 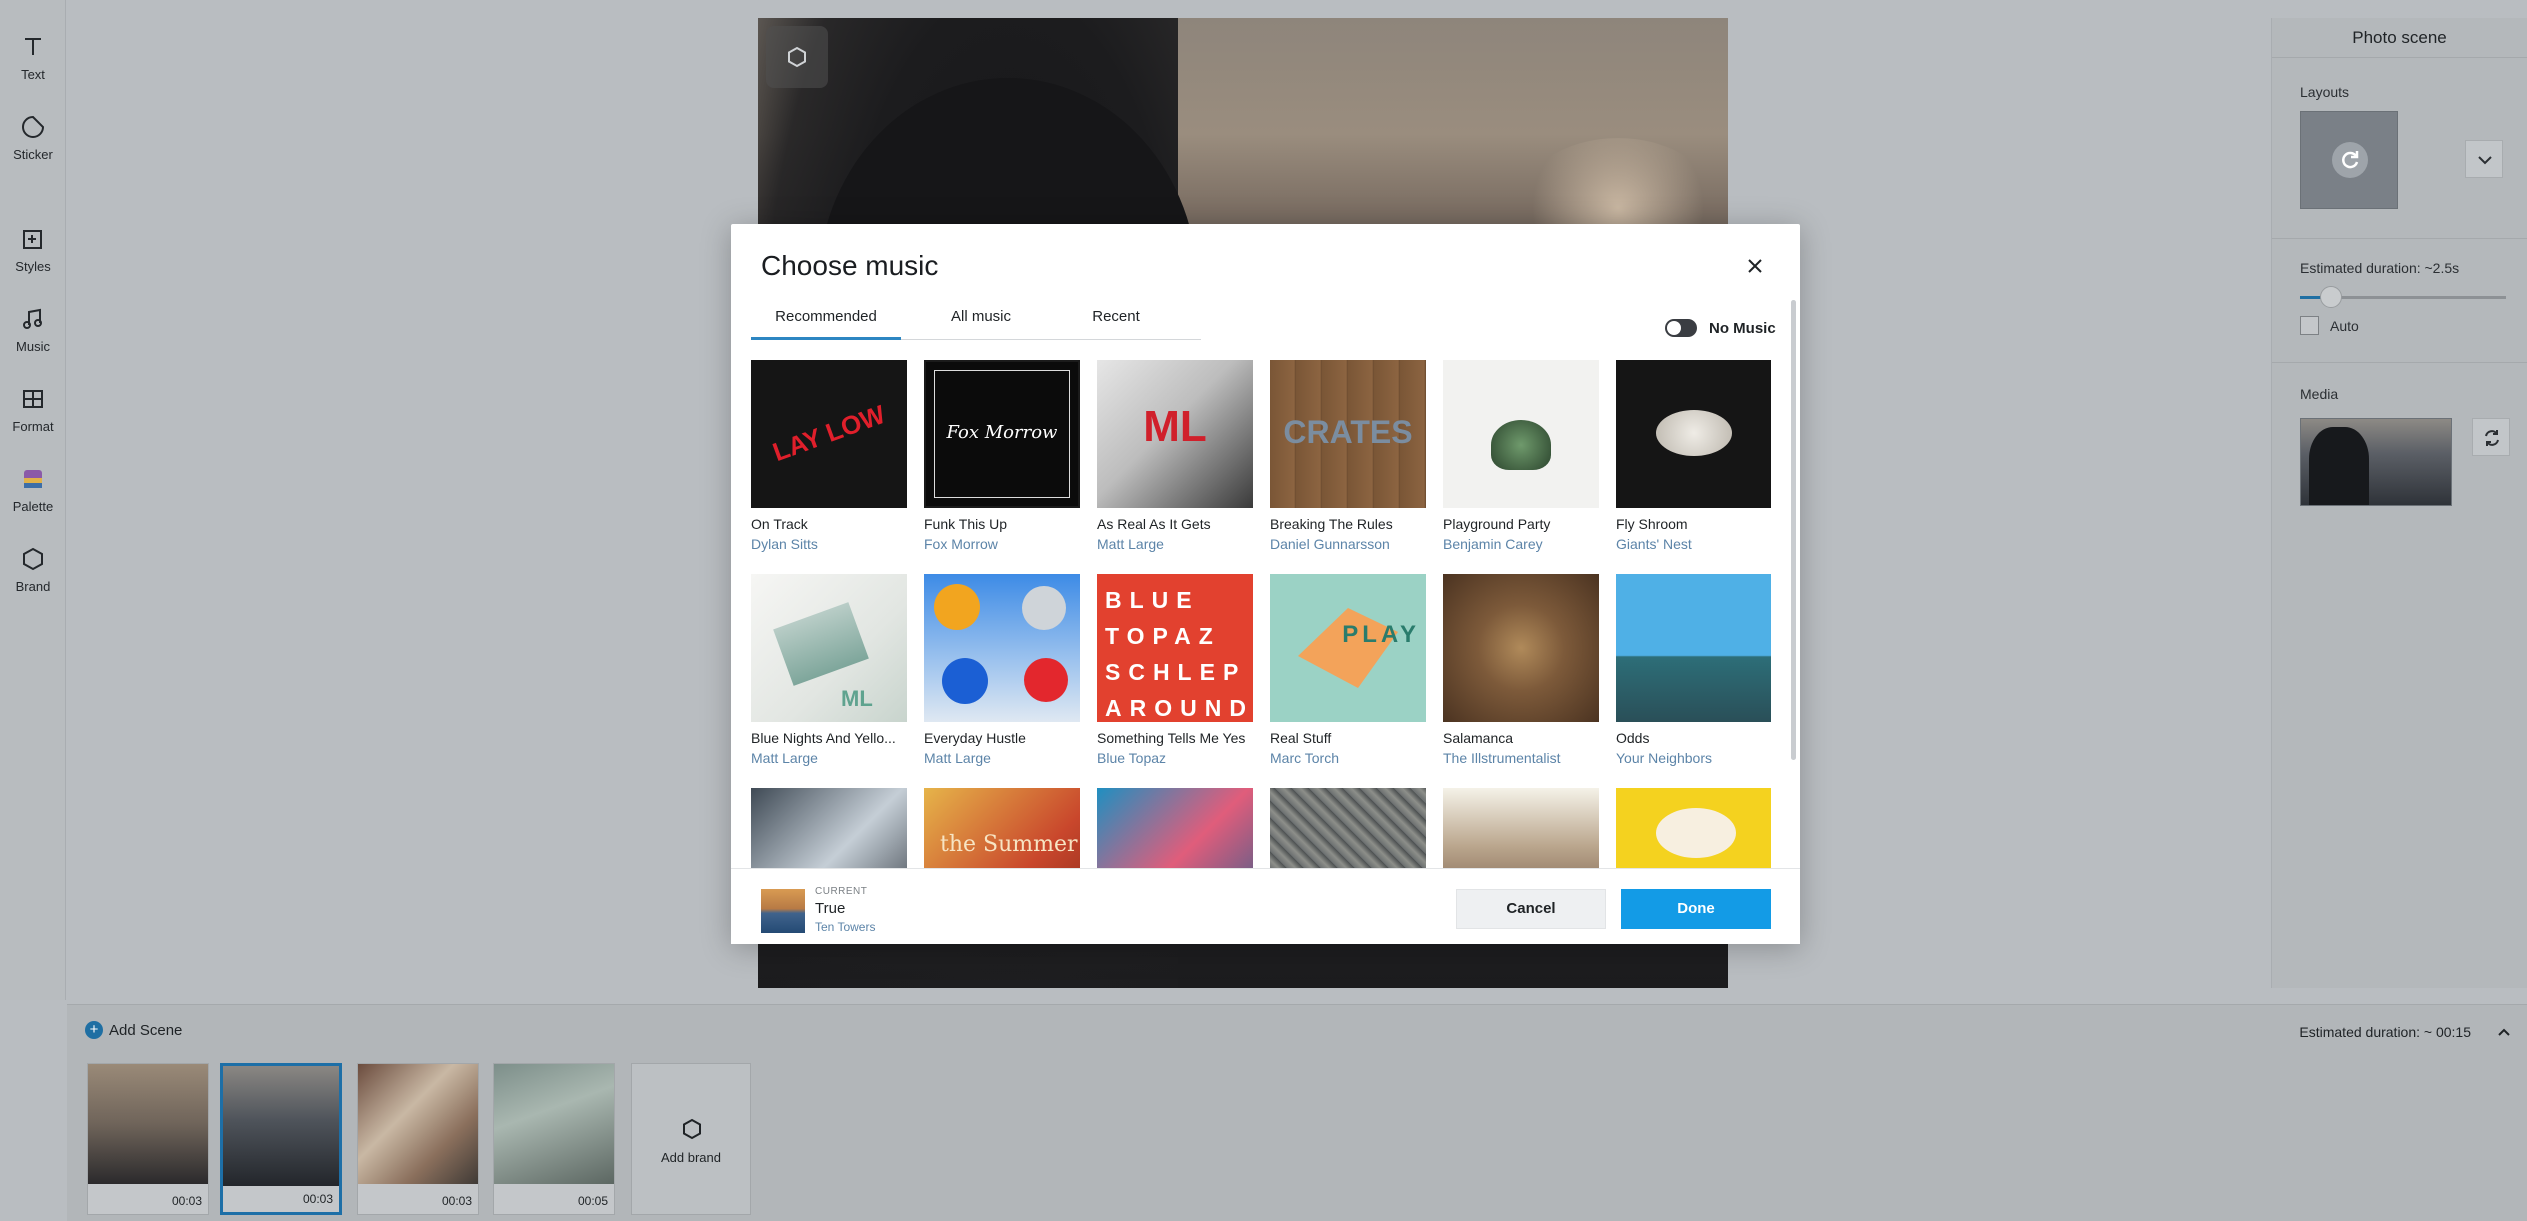 What do you see at coordinates (33, 411) in the screenshot?
I see `toolbar-format: Format` at bounding box center [33, 411].